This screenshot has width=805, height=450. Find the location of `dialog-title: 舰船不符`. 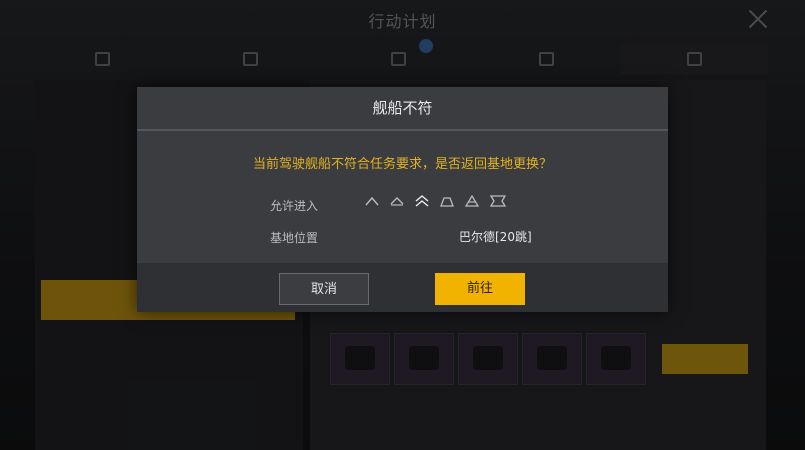

dialog-title: 舰船不符 is located at coordinates (402, 108).